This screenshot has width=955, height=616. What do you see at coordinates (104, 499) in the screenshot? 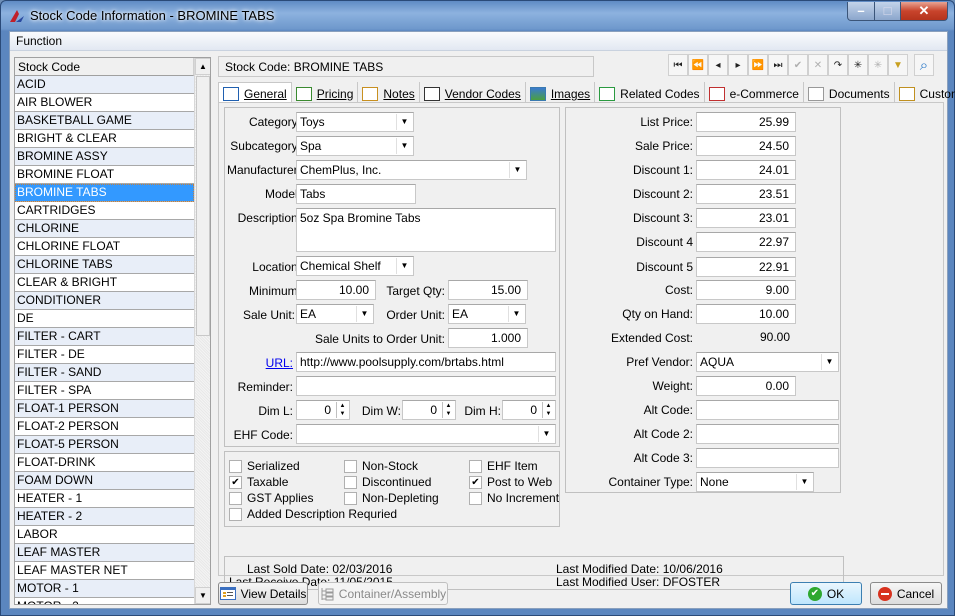
I see `stock-list-item: HEATER - 1` at bounding box center [104, 499].